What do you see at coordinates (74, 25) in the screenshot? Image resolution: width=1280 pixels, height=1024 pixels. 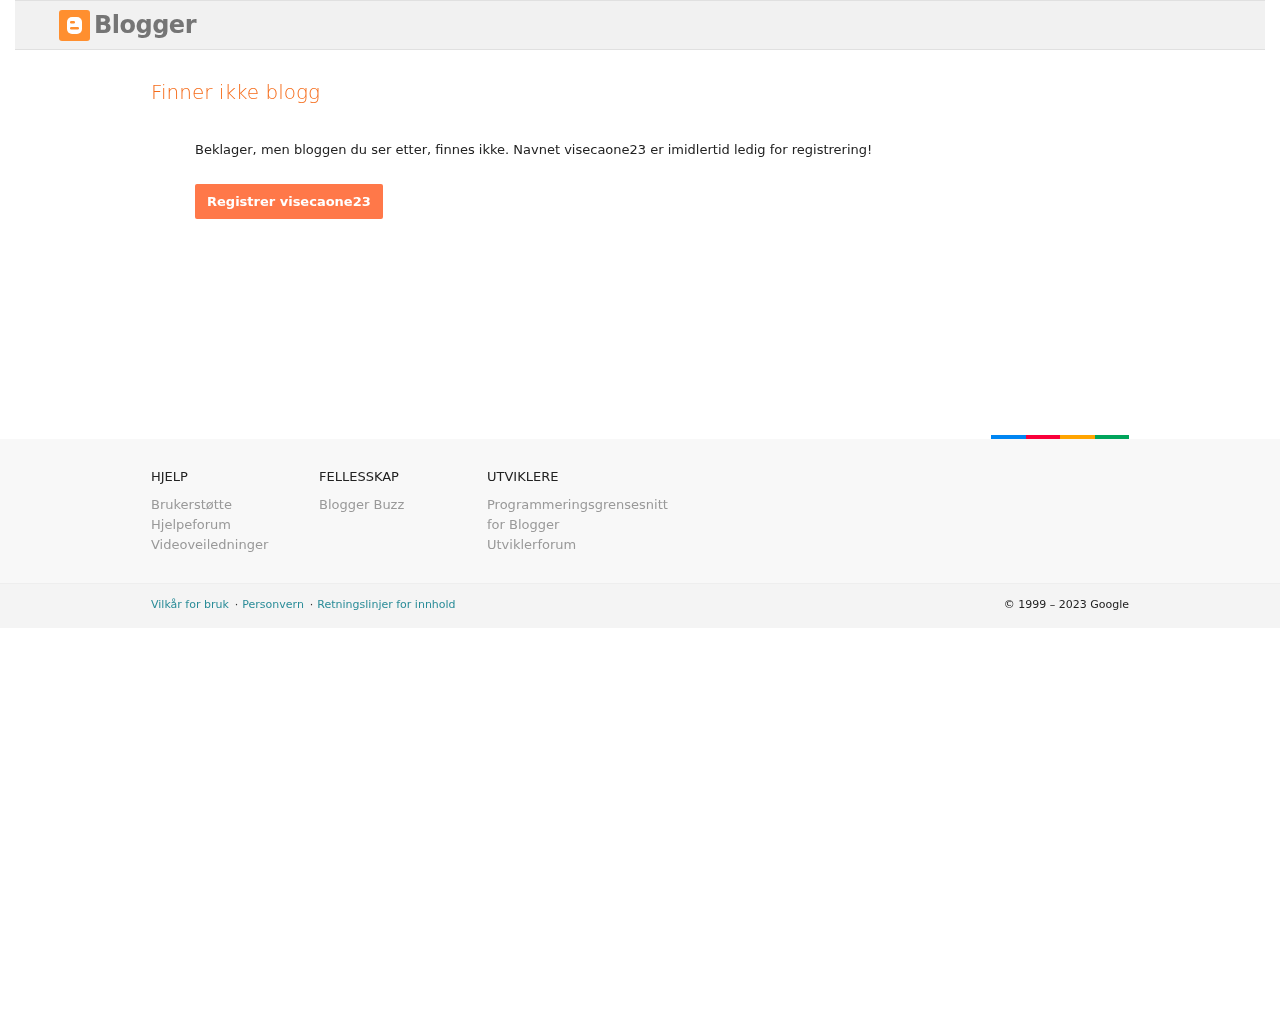 I see `blogger-logo-icon` at bounding box center [74, 25].